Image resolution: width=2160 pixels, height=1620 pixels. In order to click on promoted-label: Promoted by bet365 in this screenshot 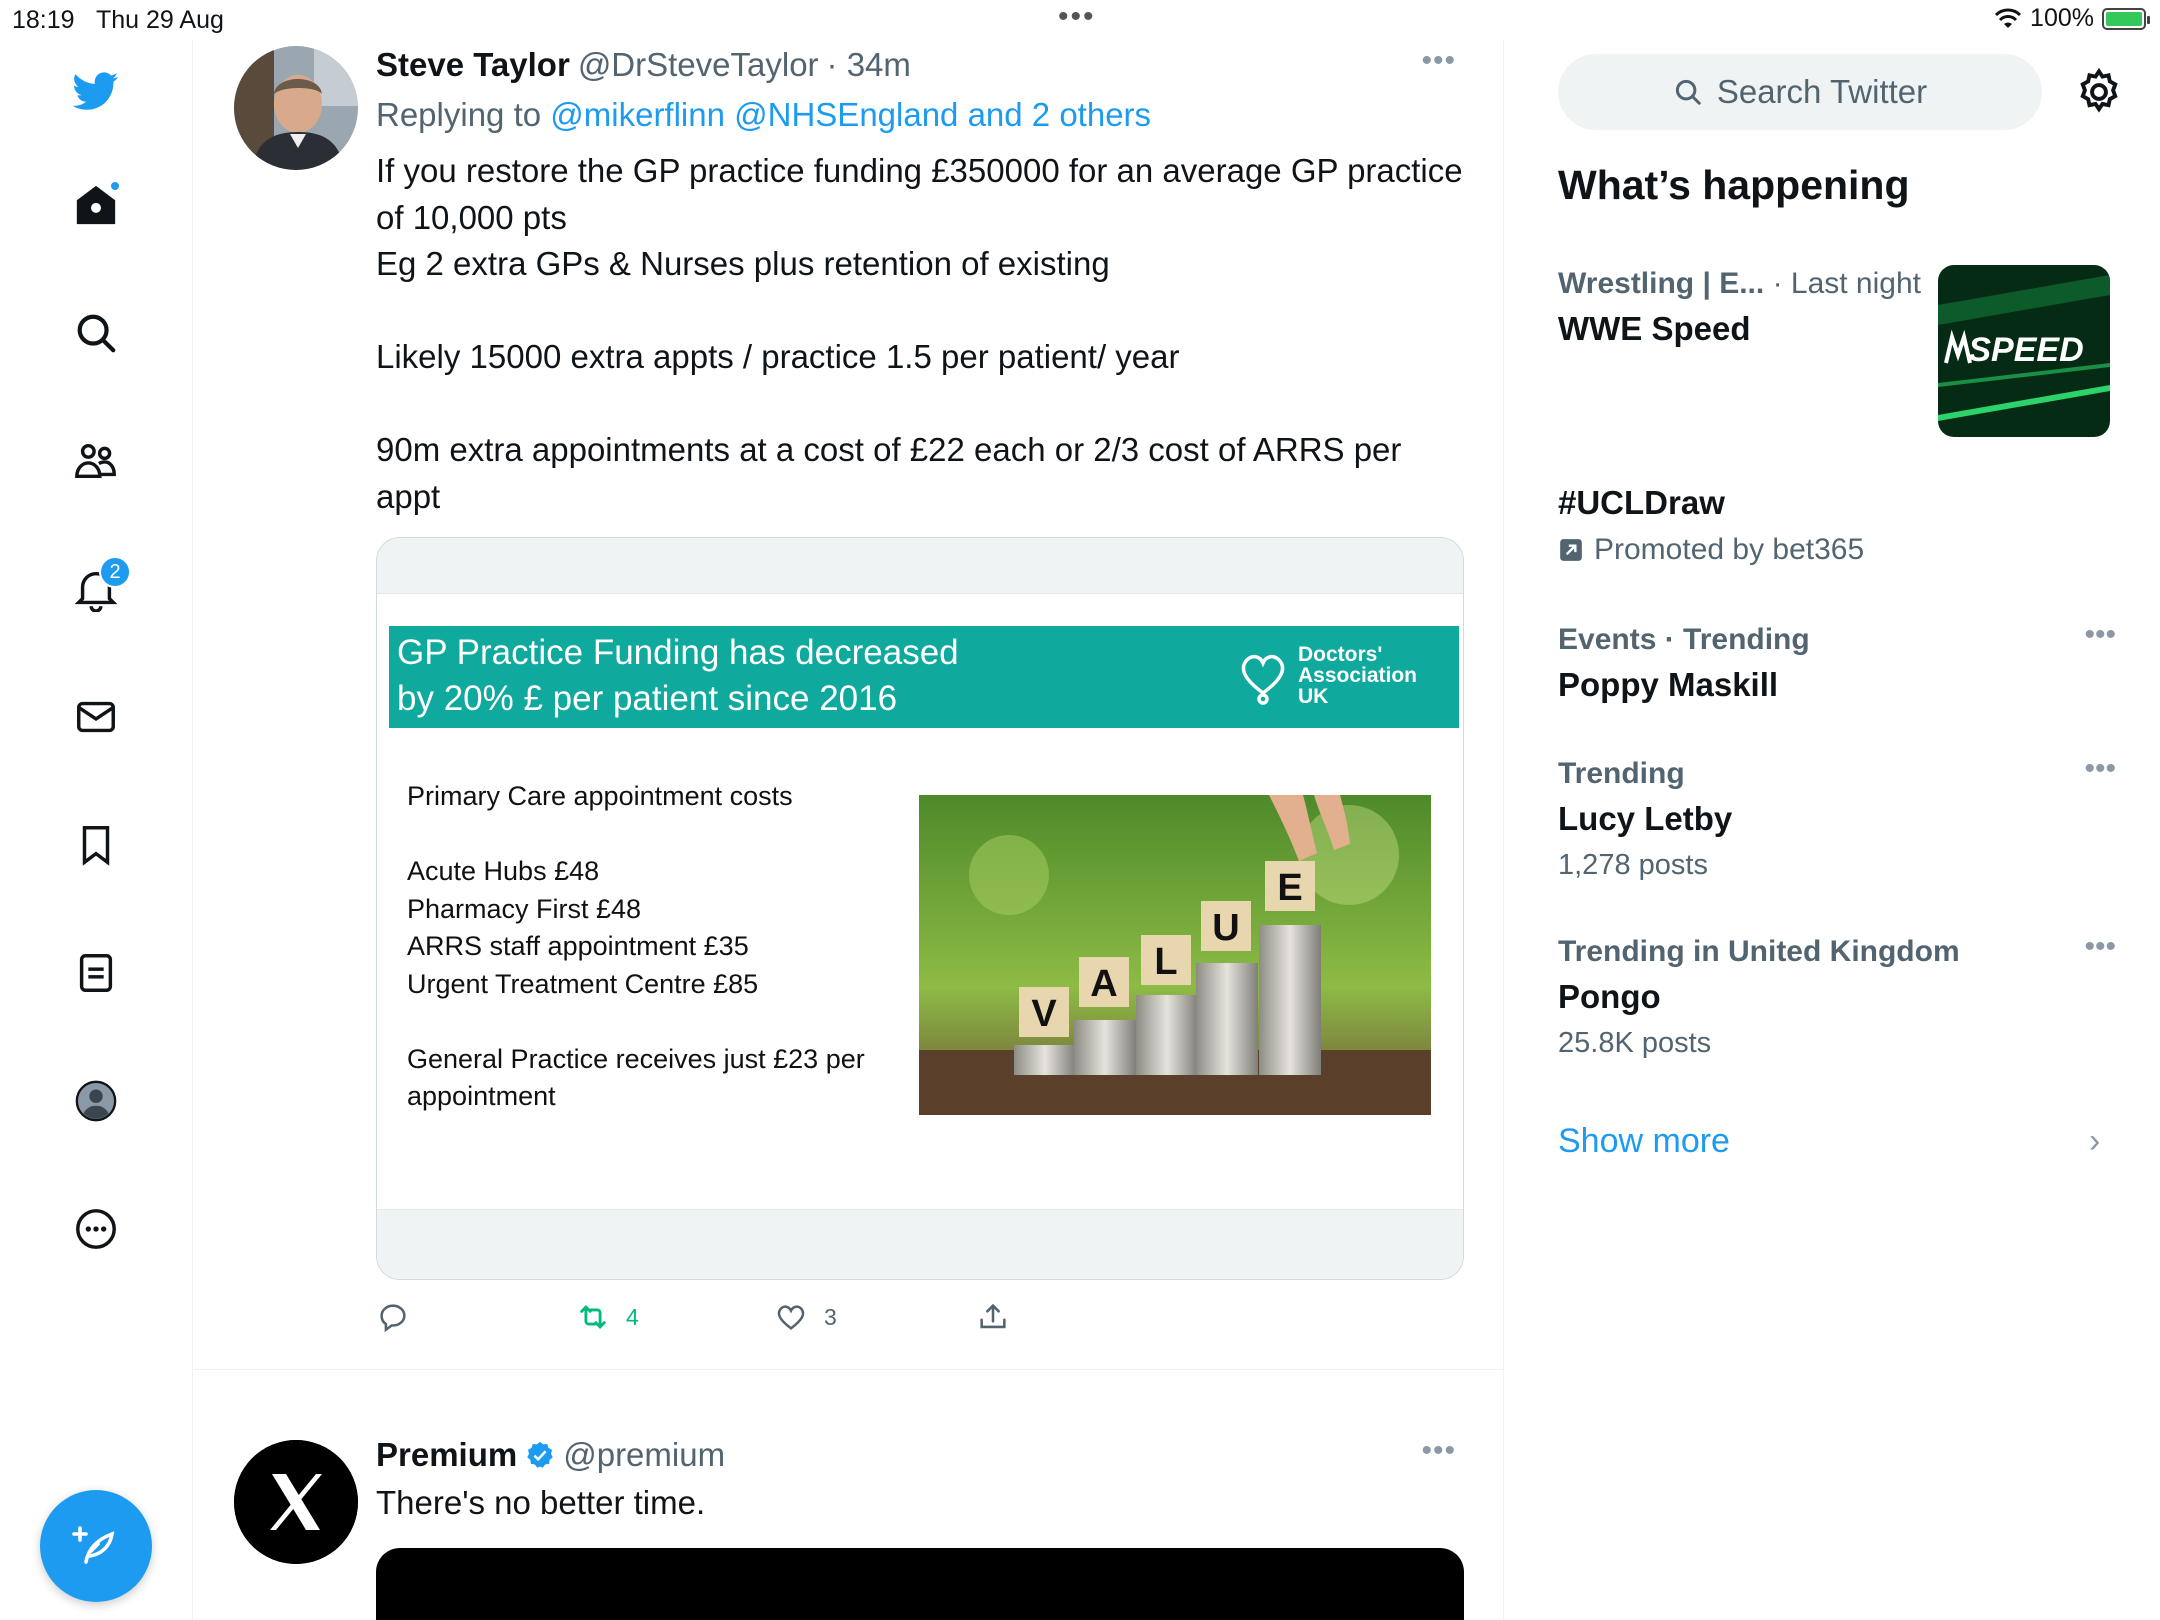, I will do `click(1838, 550)`.